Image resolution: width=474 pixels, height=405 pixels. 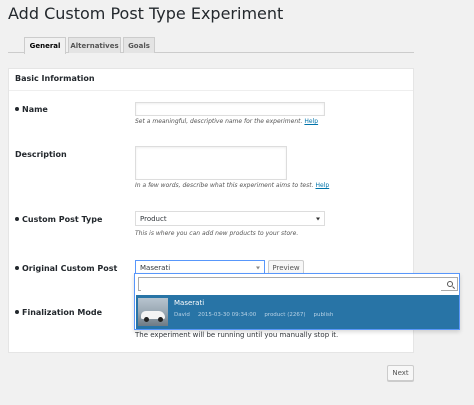 I want to click on tab-general: General, so click(x=45, y=45).